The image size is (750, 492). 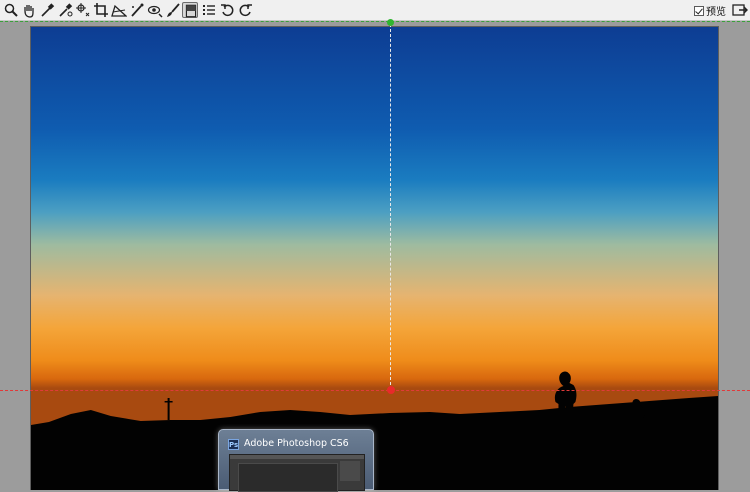 I want to click on preview-label: 预览, so click(x=716, y=12).